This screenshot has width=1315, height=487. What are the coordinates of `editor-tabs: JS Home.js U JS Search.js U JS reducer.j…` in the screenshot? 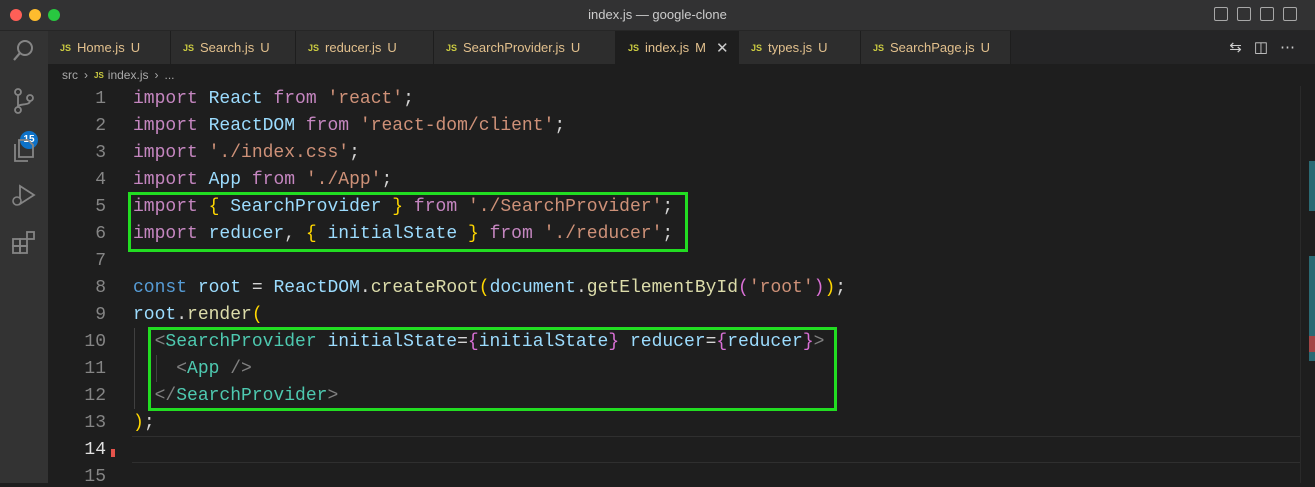 It's located at (681, 47).